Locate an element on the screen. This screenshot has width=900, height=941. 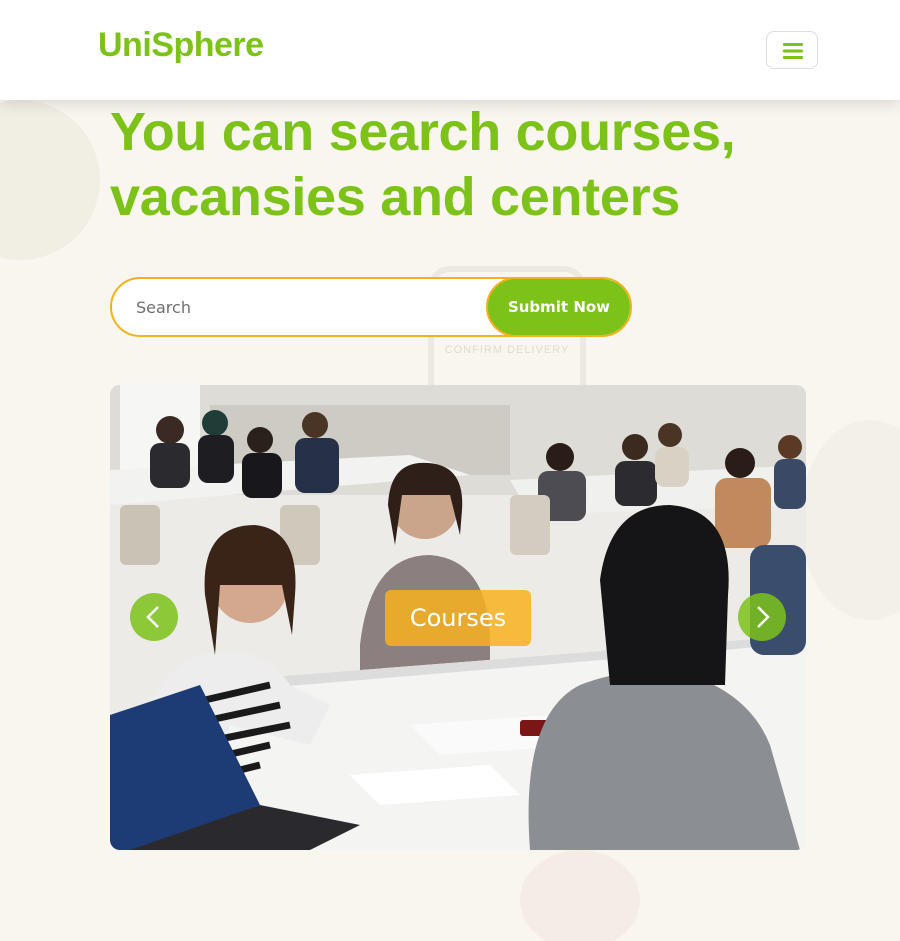
menu-toggle-button is located at coordinates (792, 50).